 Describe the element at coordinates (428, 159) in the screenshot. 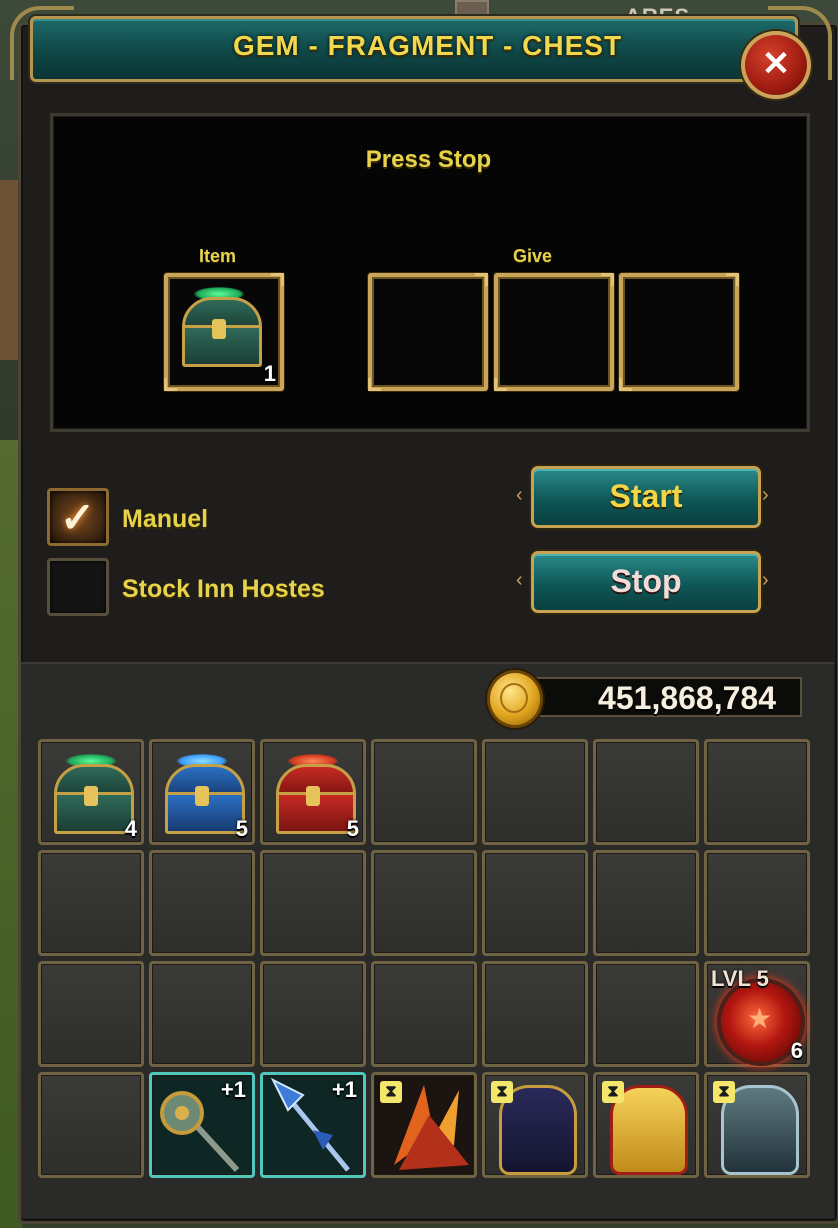

I see `status-text: Press Stop` at that location.